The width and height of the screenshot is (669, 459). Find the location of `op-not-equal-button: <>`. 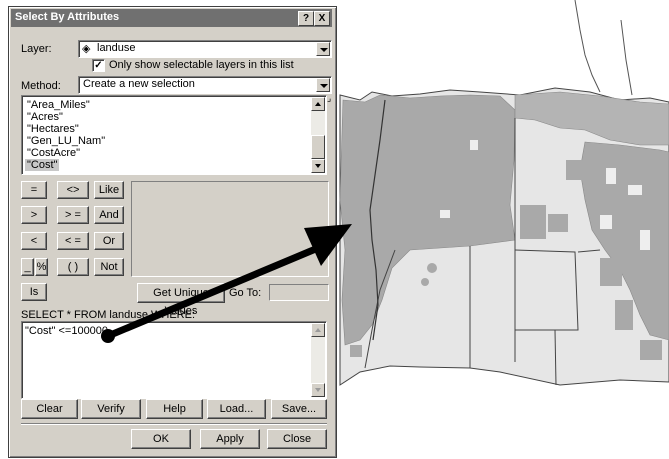

op-not-equal-button: <> is located at coordinates (73, 190).